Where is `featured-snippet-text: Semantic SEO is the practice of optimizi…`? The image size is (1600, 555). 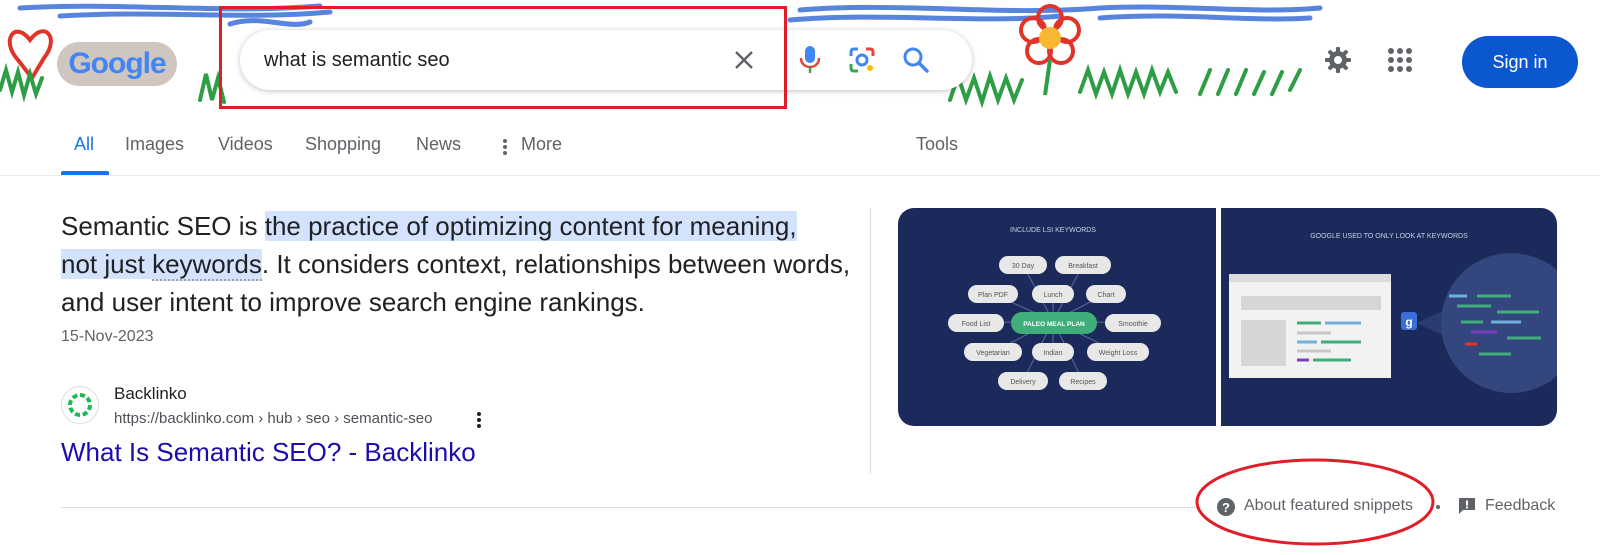
featured-snippet-text: Semantic SEO is the practice of optimizi… is located at coordinates (456, 264).